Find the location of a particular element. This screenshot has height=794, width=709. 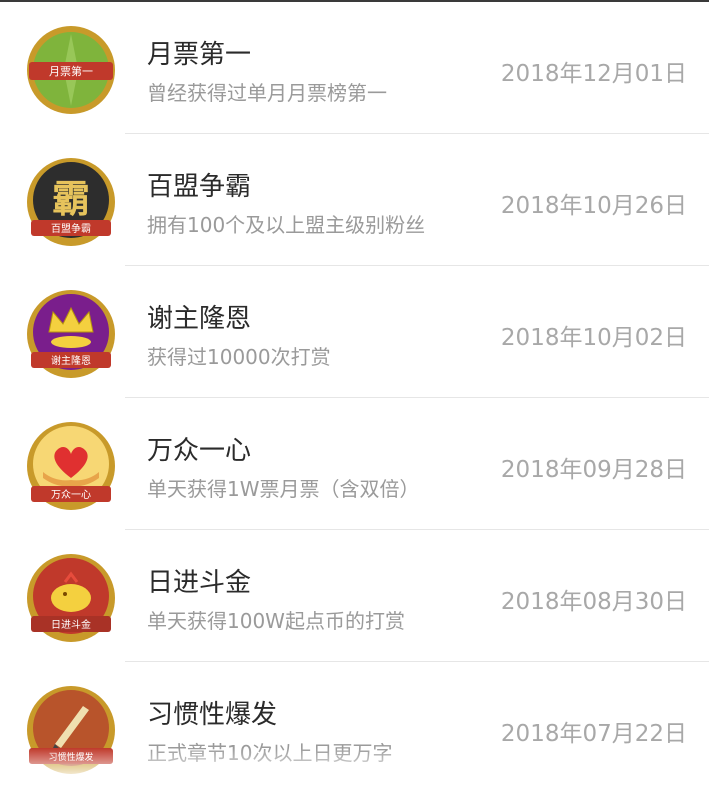

achievement-title: 谢主隆恩 is located at coordinates (199, 319).